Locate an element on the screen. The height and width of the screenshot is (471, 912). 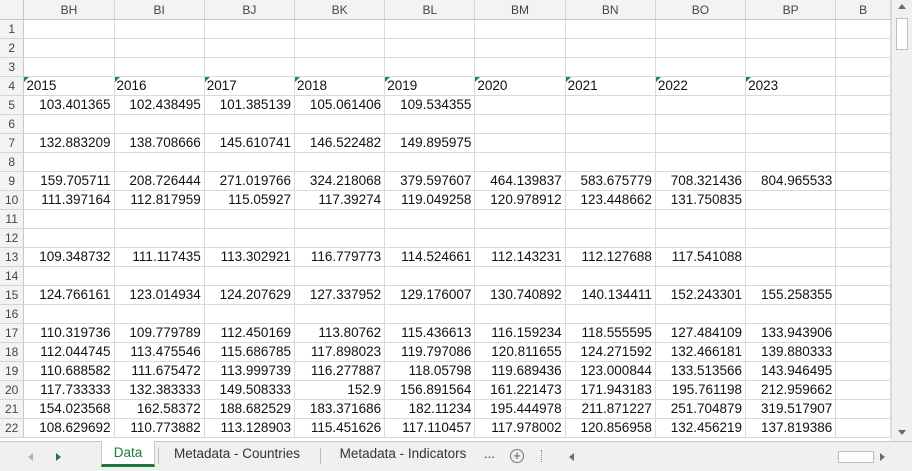
data-cell: 112.143231 is located at coordinates (520, 257).